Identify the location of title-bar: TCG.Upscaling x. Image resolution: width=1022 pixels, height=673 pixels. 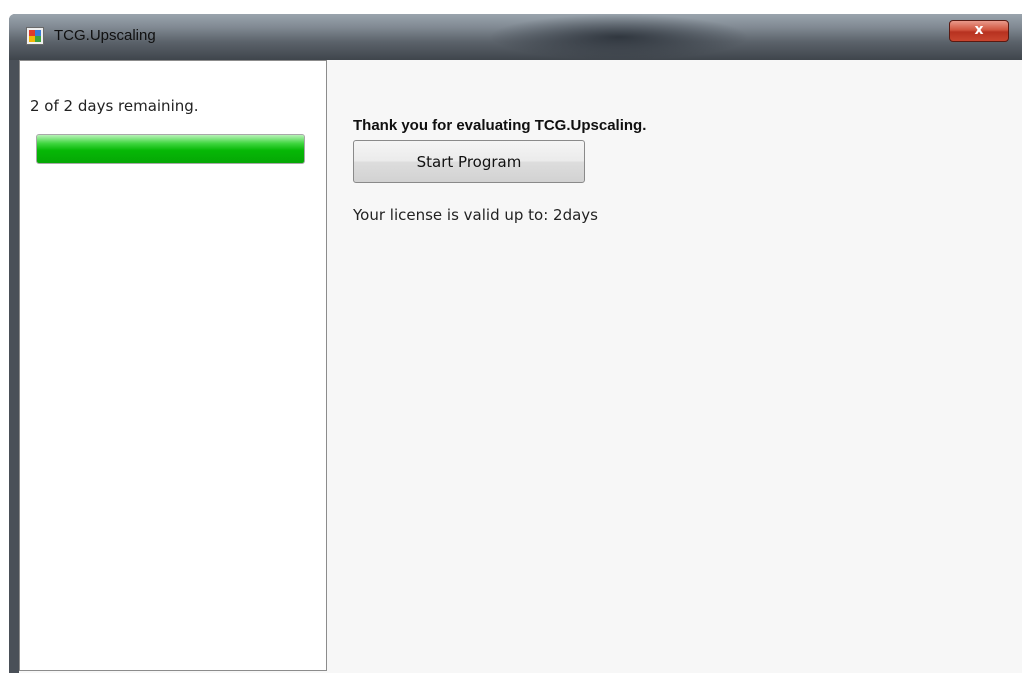
(515, 37).